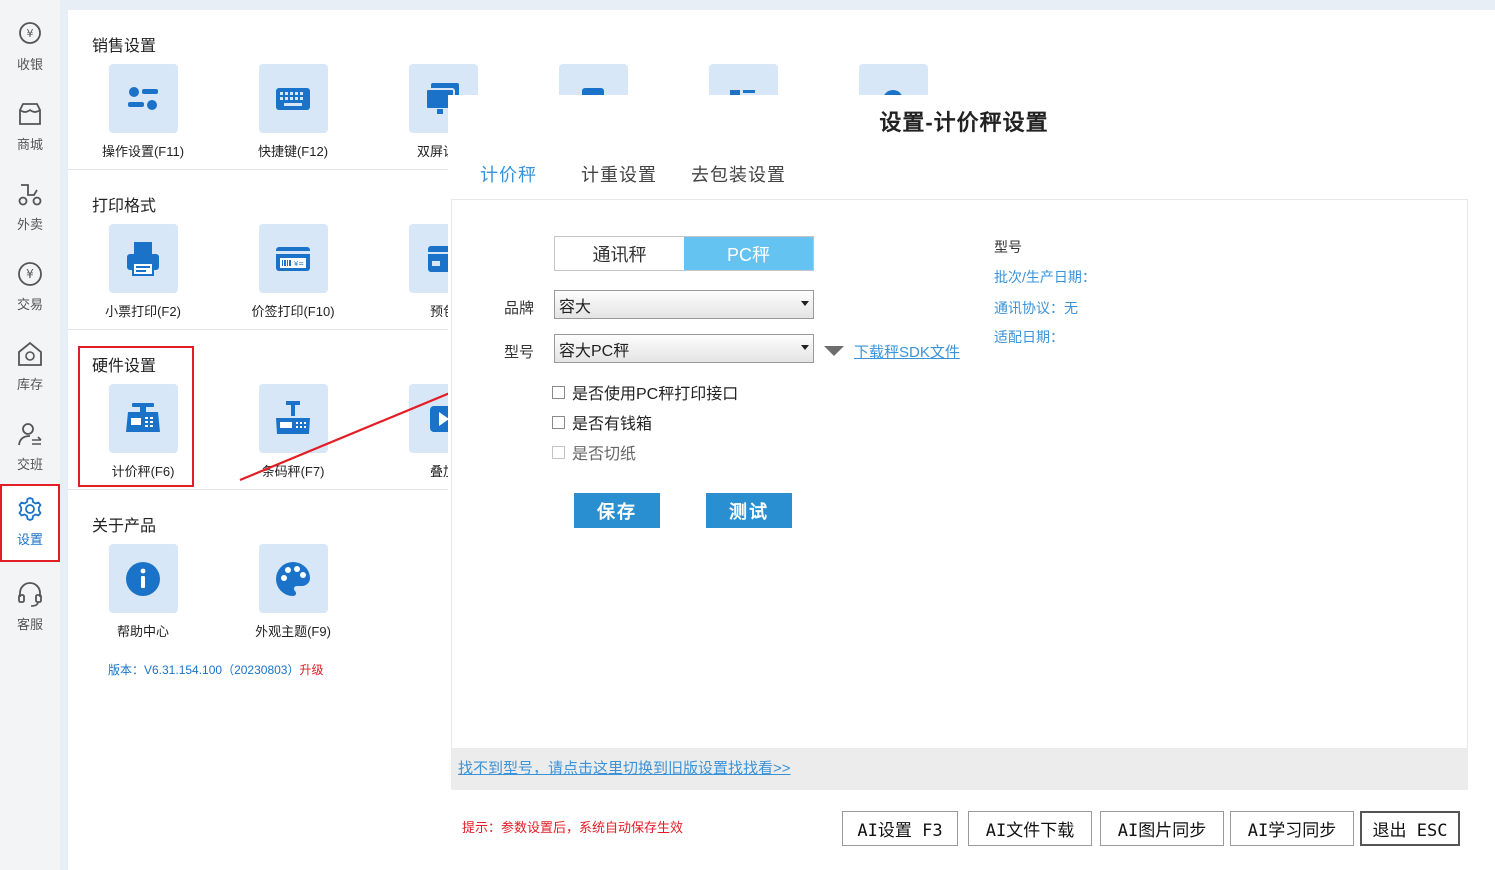 The width and height of the screenshot is (1495, 870). Describe the element at coordinates (29, 64) in the screenshot. I see `sidebar-item-label: 收银` at that location.